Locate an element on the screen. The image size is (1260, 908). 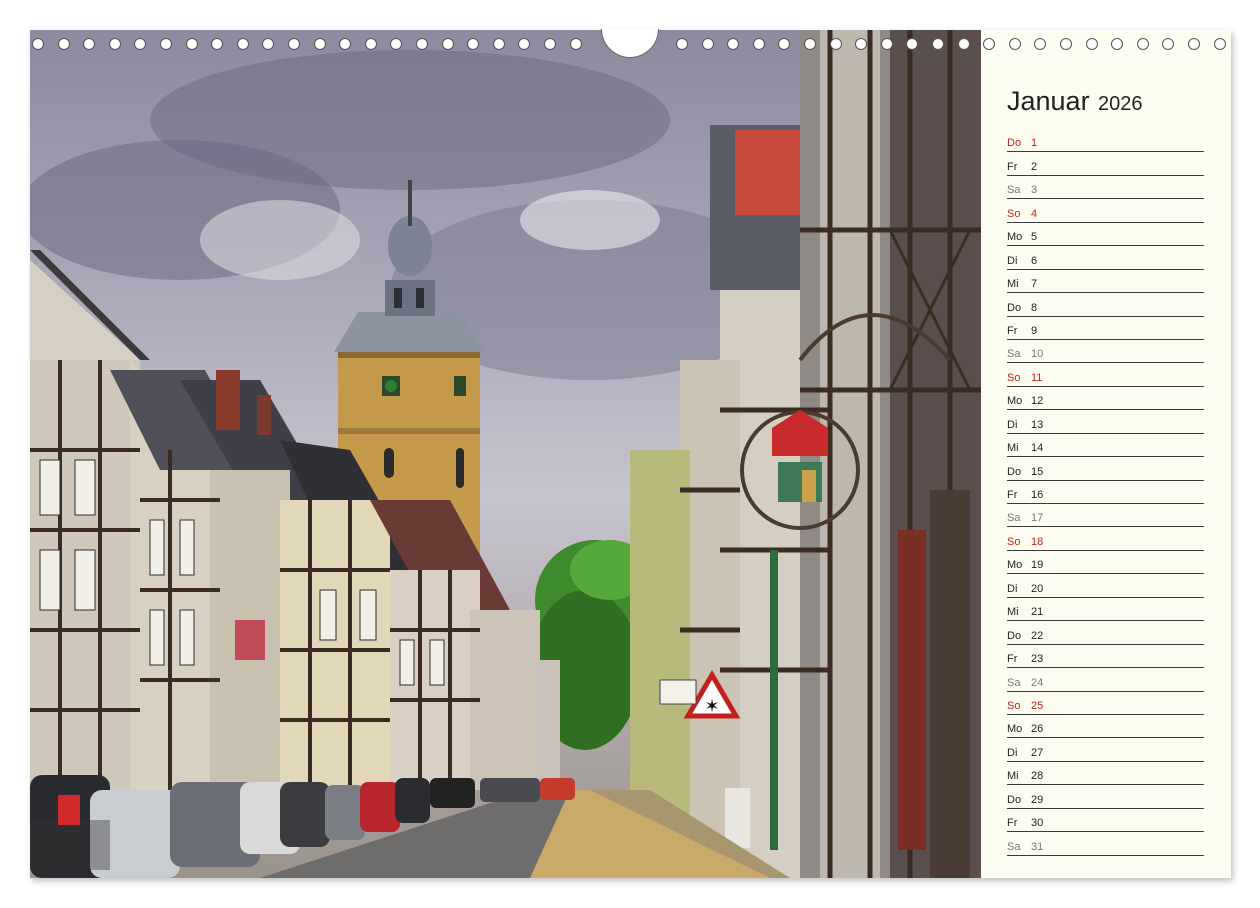
day-number: 24 is located at coordinates (1037, 682).